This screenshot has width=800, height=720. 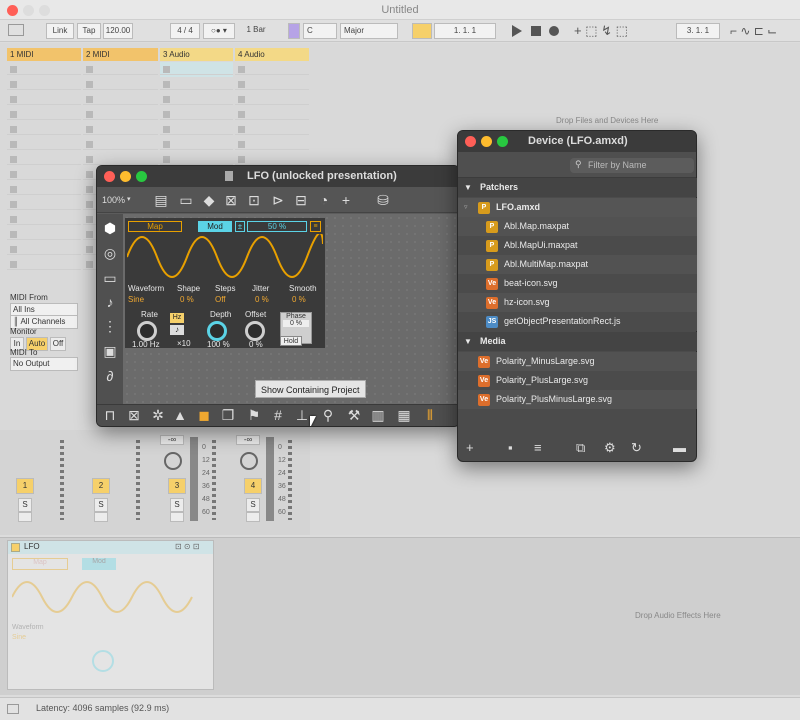 What do you see at coordinates (632, 165) in the screenshot?
I see `filter-search-field: ⚲ Filter by Name` at bounding box center [632, 165].